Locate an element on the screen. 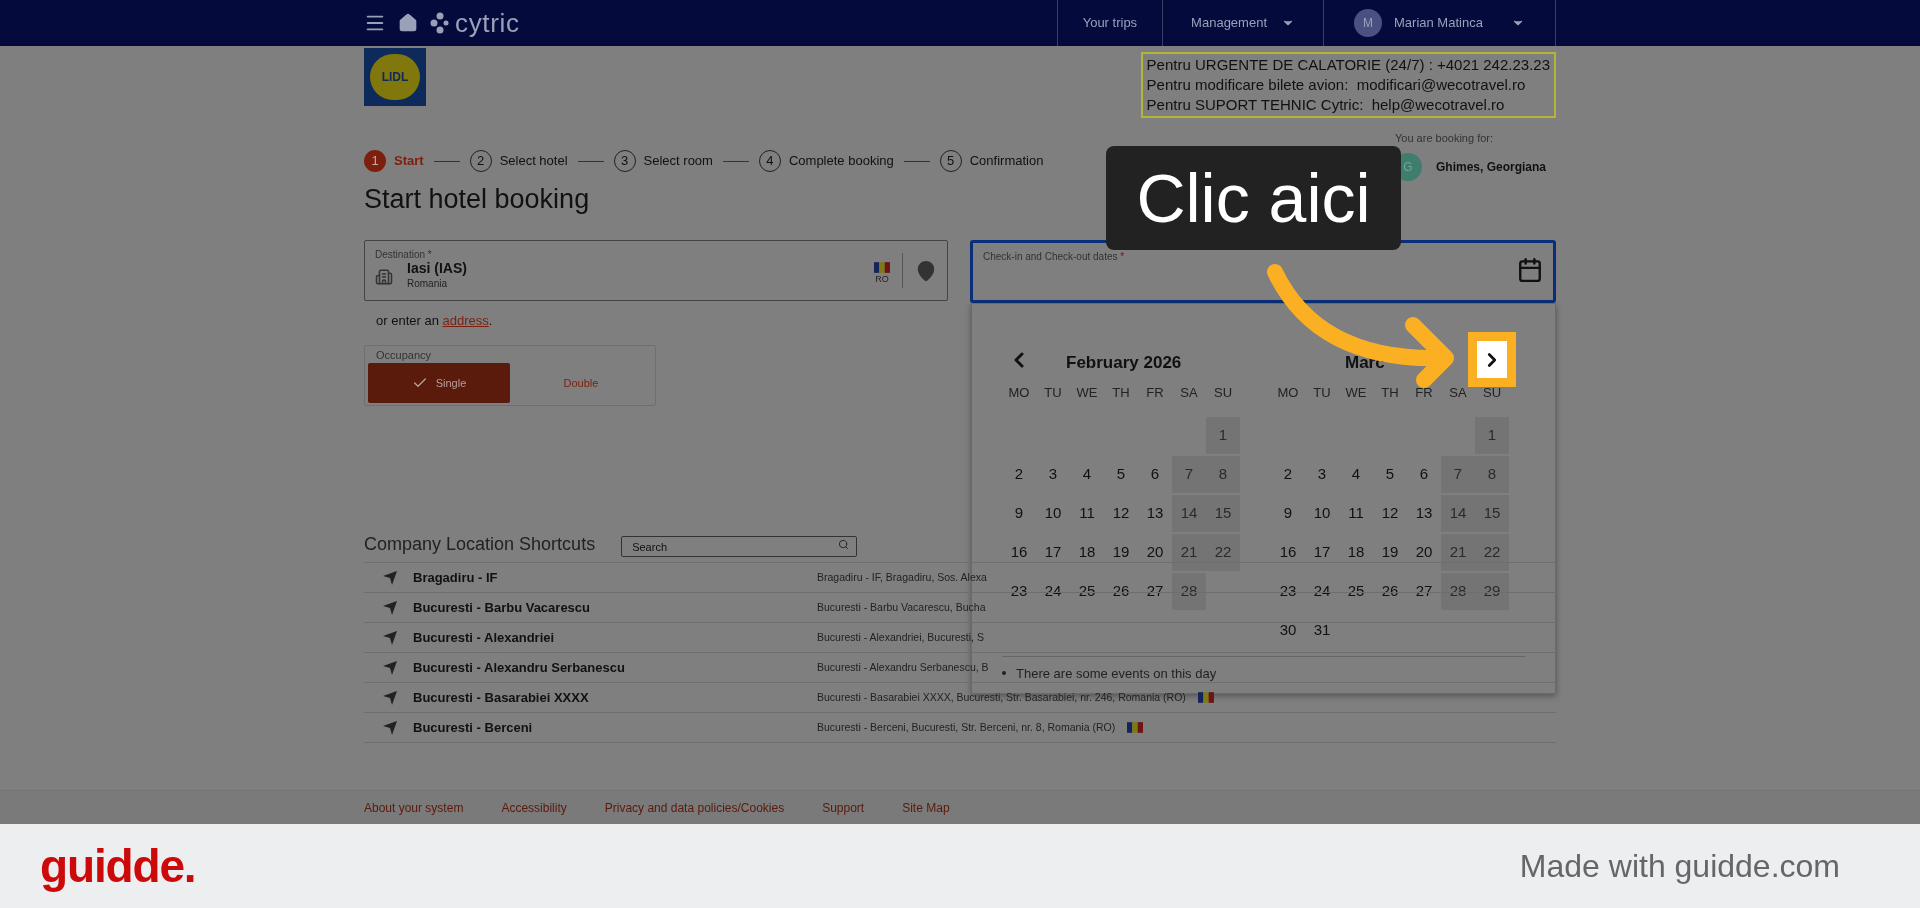 This screenshot has height=908, width=1920. weekday-label: FR is located at coordinates (1155, 393).